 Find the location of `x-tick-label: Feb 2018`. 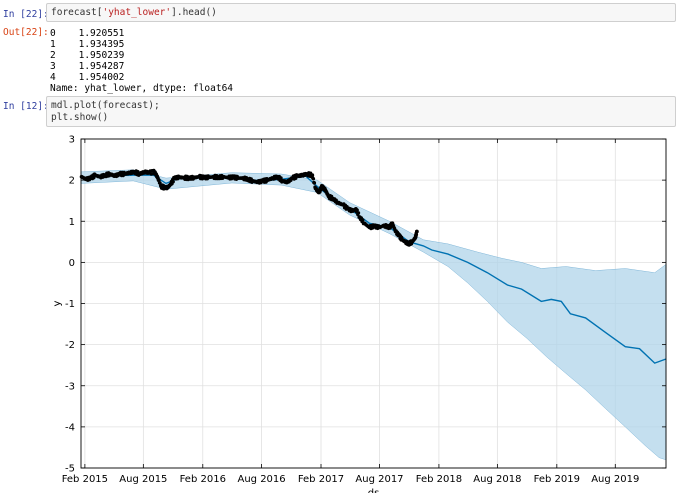

x-tick-label: Feb 2018 is located at coordinates (439, 479).